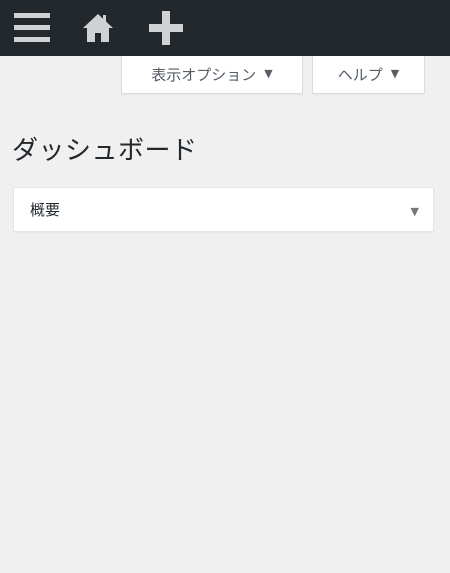  What do you see at coordinates (415, 210) in the screenshot?
I see `toggle-triangle-icon: ▼` at bounding box center [415, 210].